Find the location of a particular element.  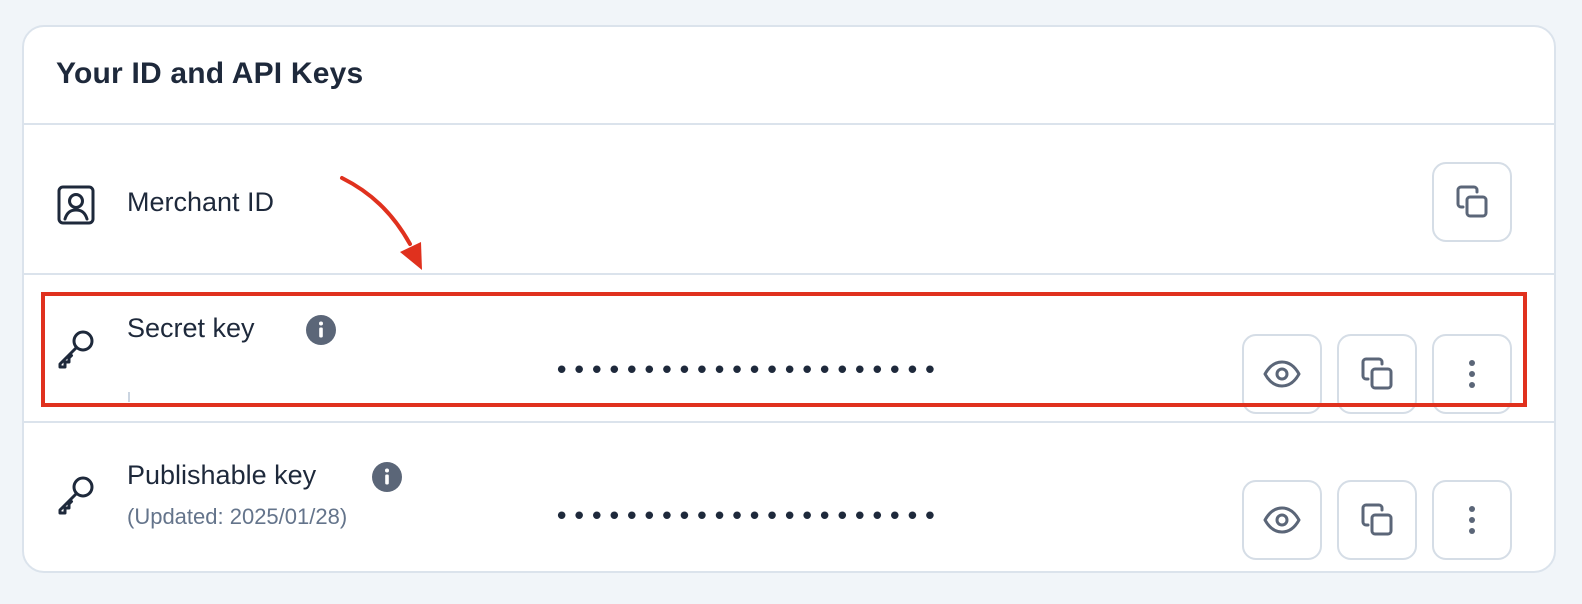

copy-merchant-id-button is located at coordinates (1472, 202).